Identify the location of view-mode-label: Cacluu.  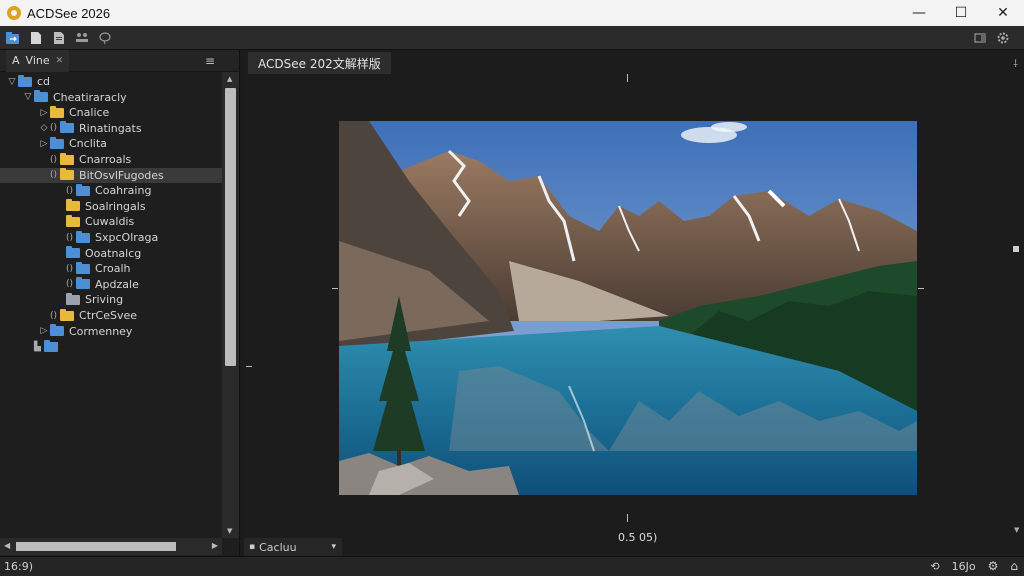
(278, 547).